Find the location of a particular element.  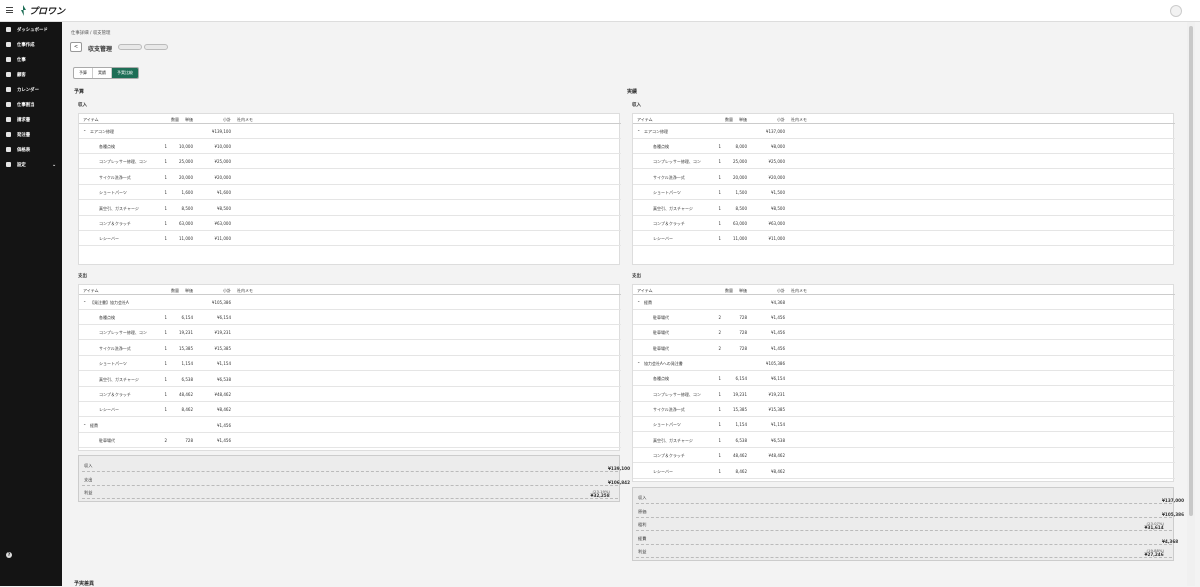

column-header-qty: 数量 is located at coordinates (175, 119).